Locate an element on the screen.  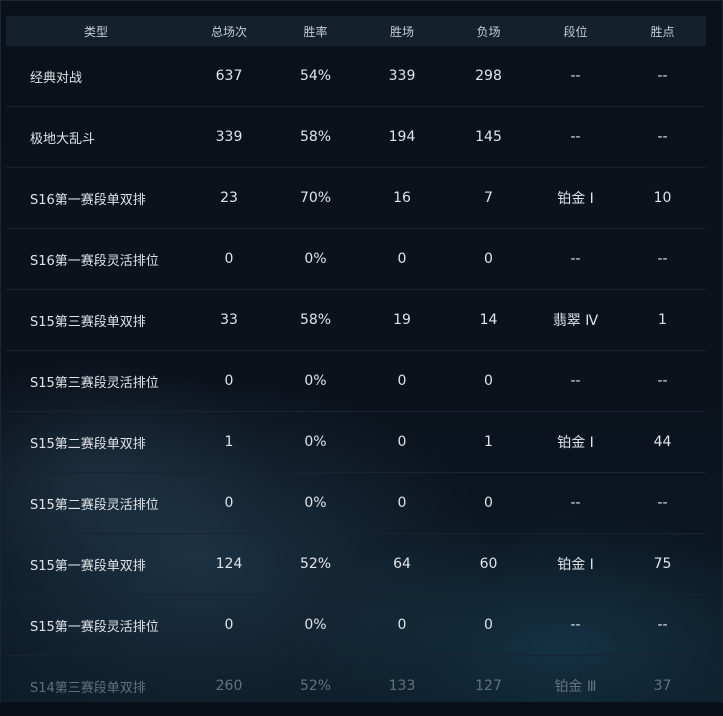
cell-losses: 145 is located at coordinates (488, 137).